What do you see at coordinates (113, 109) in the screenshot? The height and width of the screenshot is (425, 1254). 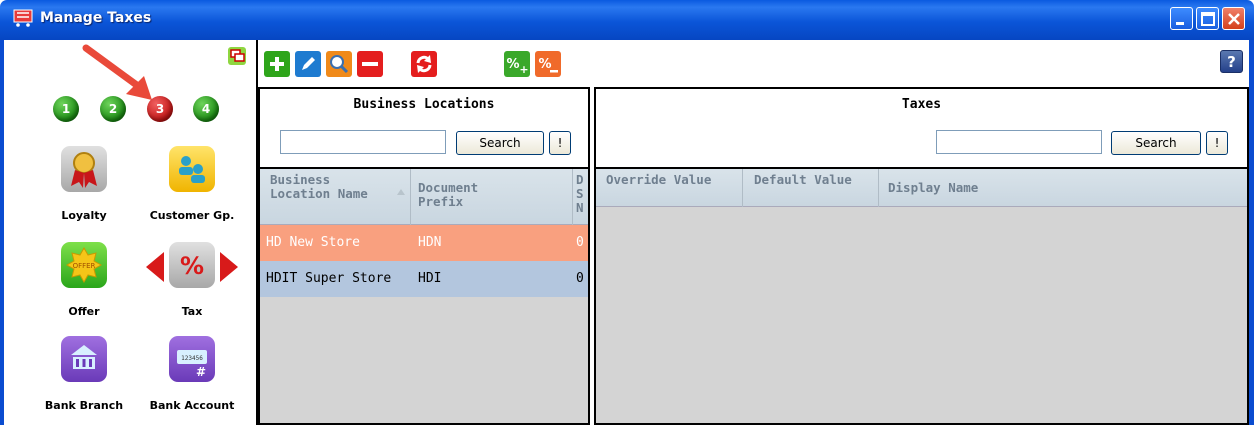 I see `step-2-button: 2` at bounding box center [113, 109].